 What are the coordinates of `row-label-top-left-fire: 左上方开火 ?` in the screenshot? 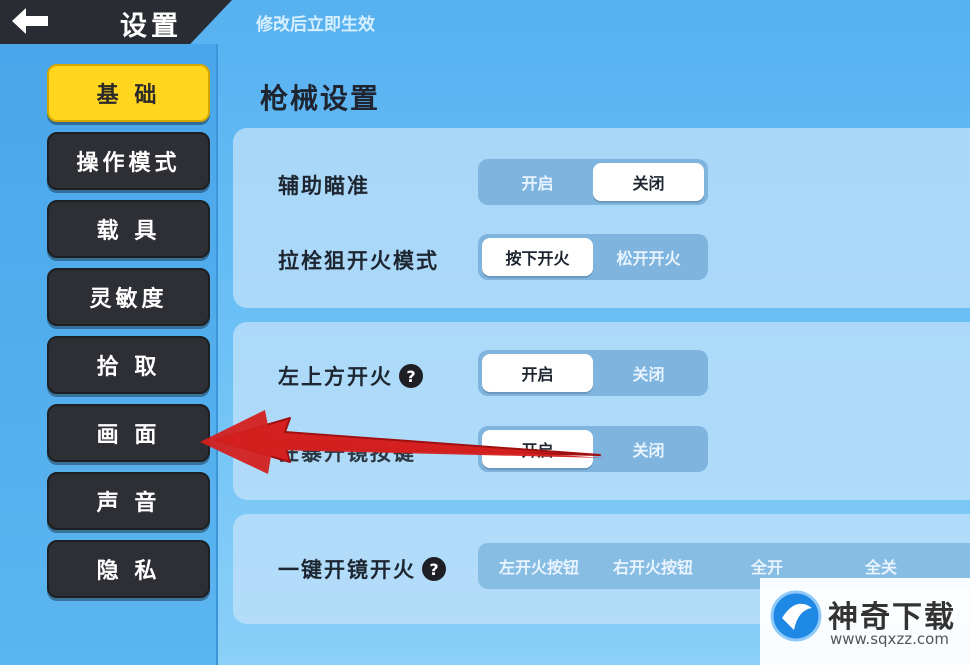 It's located at (350, 376).